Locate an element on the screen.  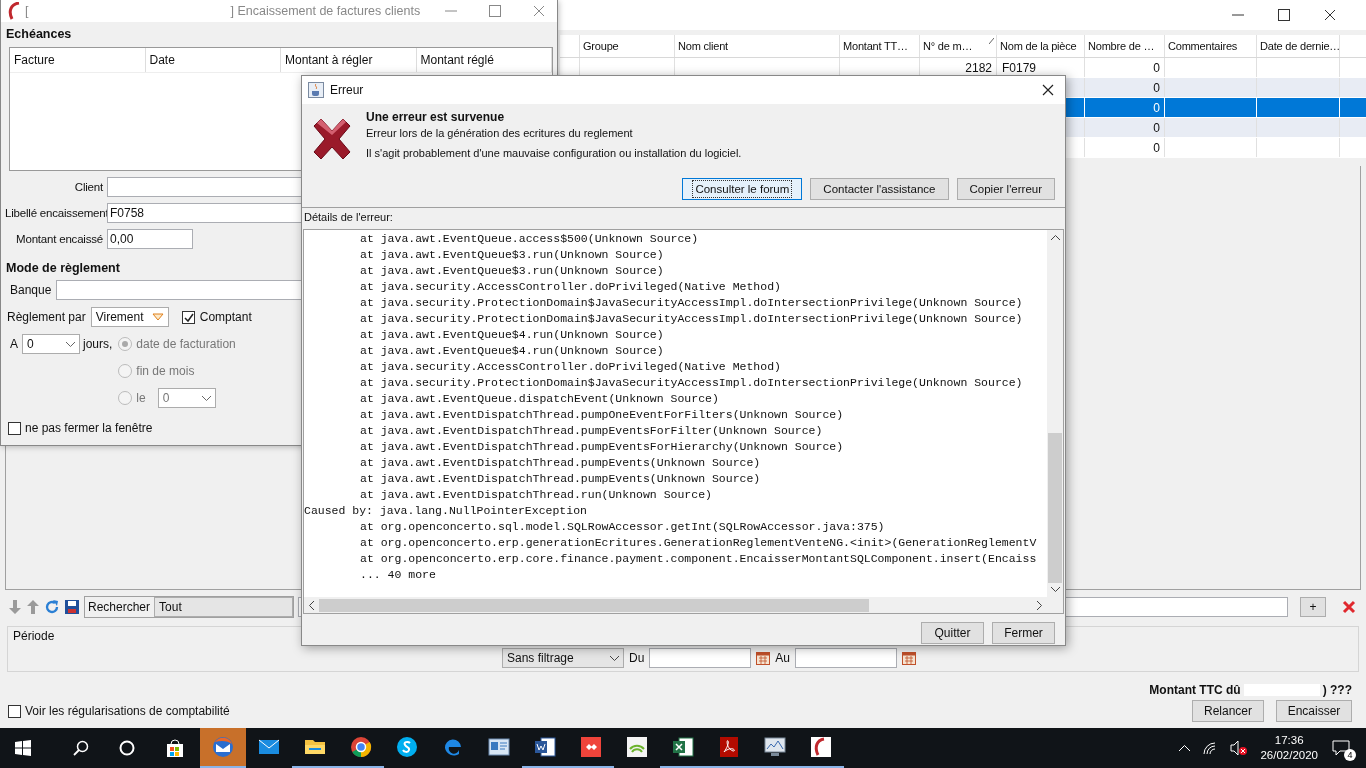
radio-label: fin de mois is located at coordinates (165, 371).